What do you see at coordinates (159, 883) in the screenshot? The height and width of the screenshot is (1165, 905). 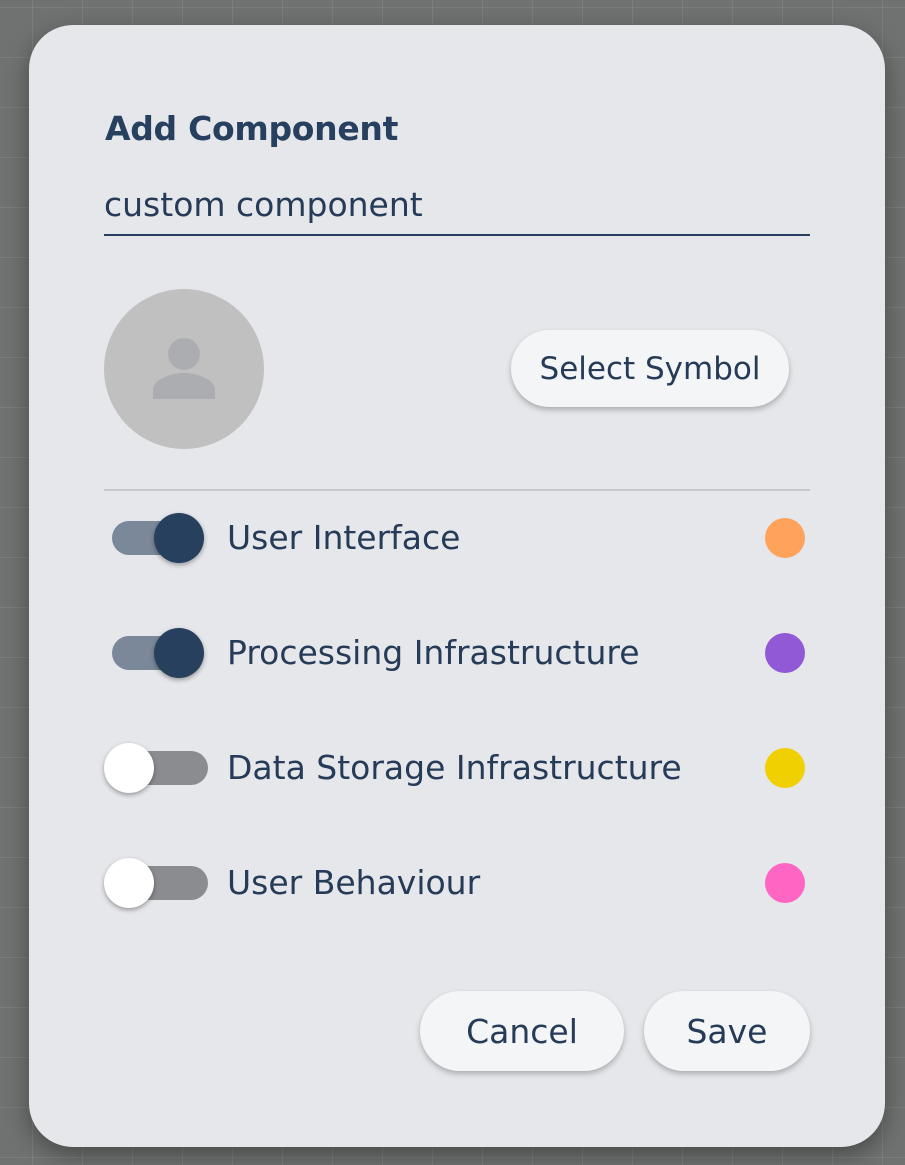 I see `layer-toggle-user-behaviour` at bounding box center [159, 883].